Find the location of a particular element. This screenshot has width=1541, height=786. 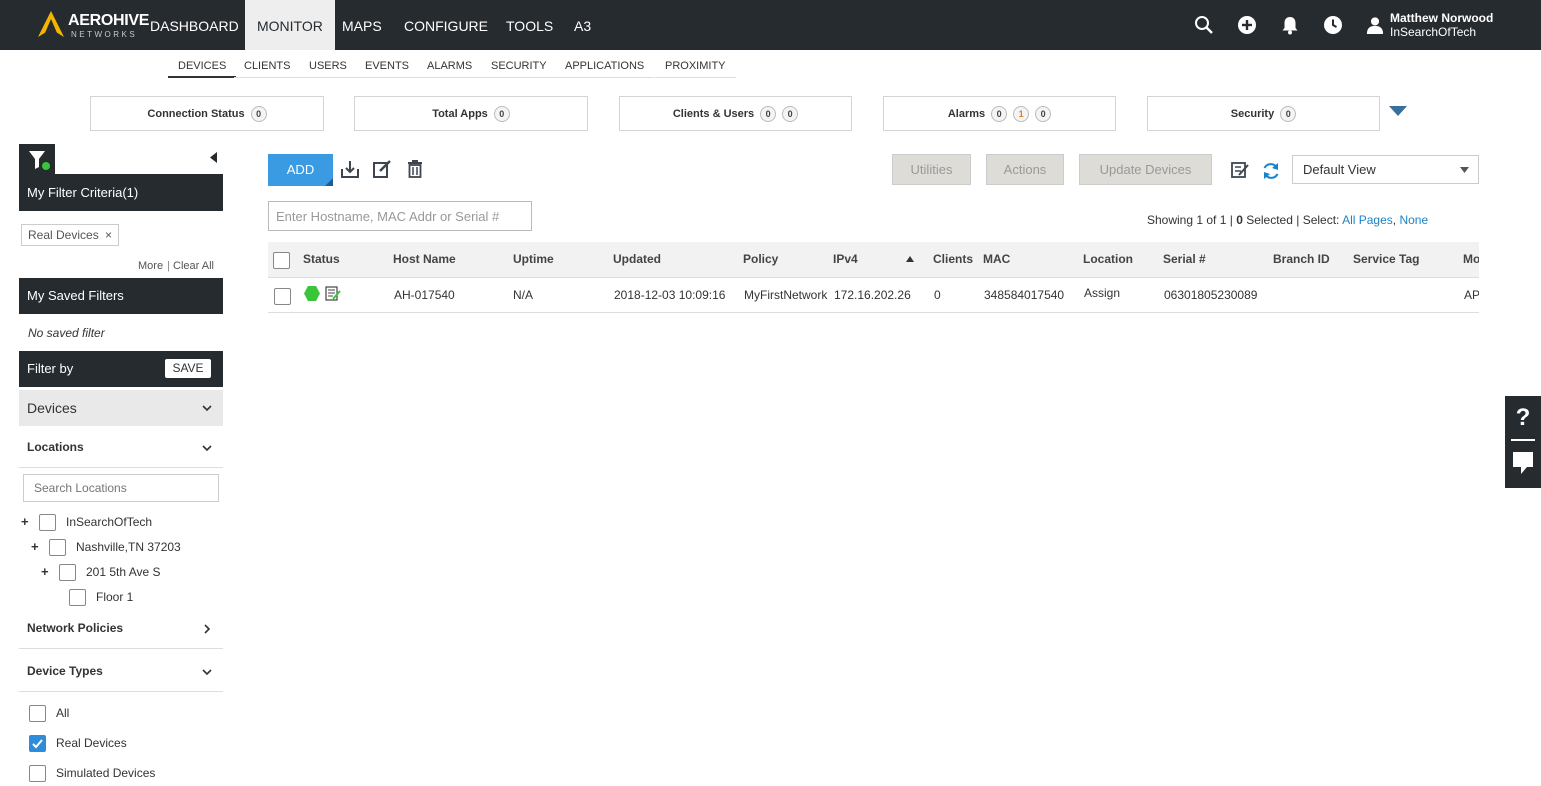

add-button: ADD is located at coordinates (300, 170).